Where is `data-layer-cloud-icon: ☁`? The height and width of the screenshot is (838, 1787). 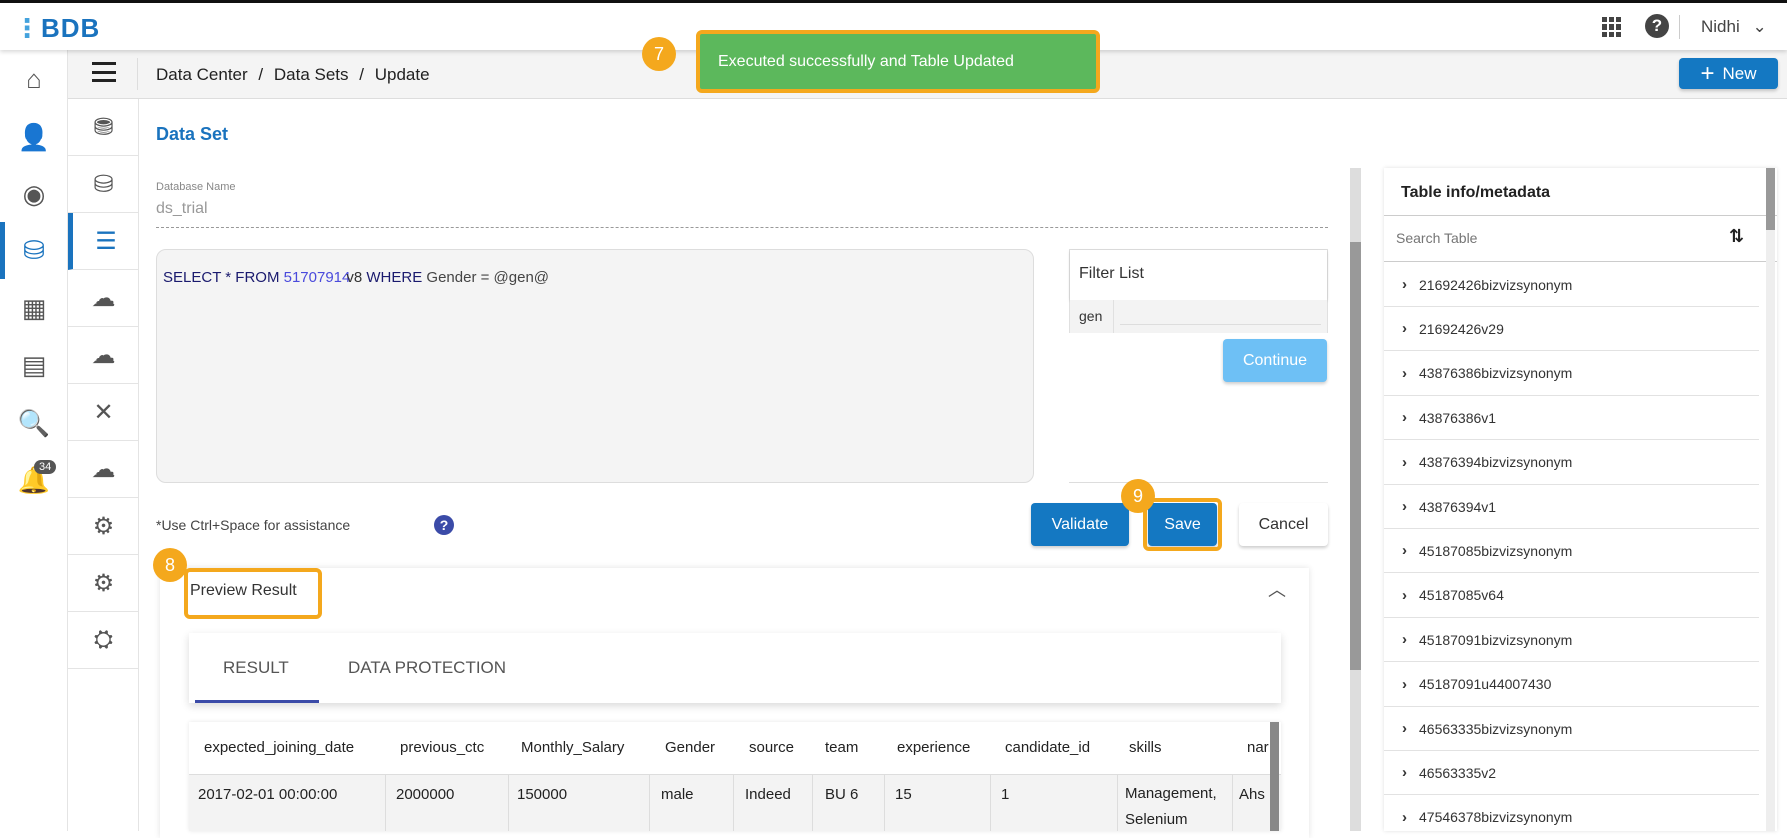
data-layer-cloud-icon: ☁ is located at coordinates (103, 469).